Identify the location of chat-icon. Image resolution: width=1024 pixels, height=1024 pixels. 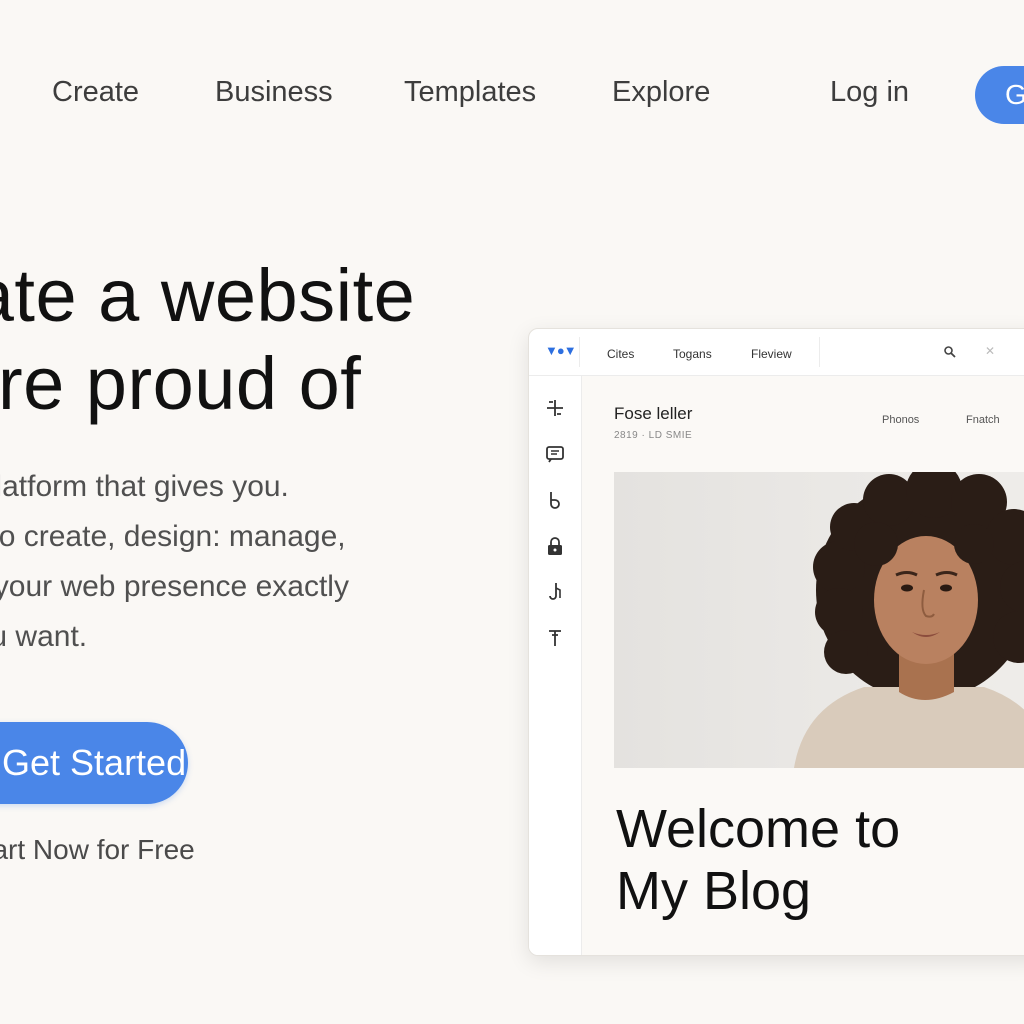
(555, 454).